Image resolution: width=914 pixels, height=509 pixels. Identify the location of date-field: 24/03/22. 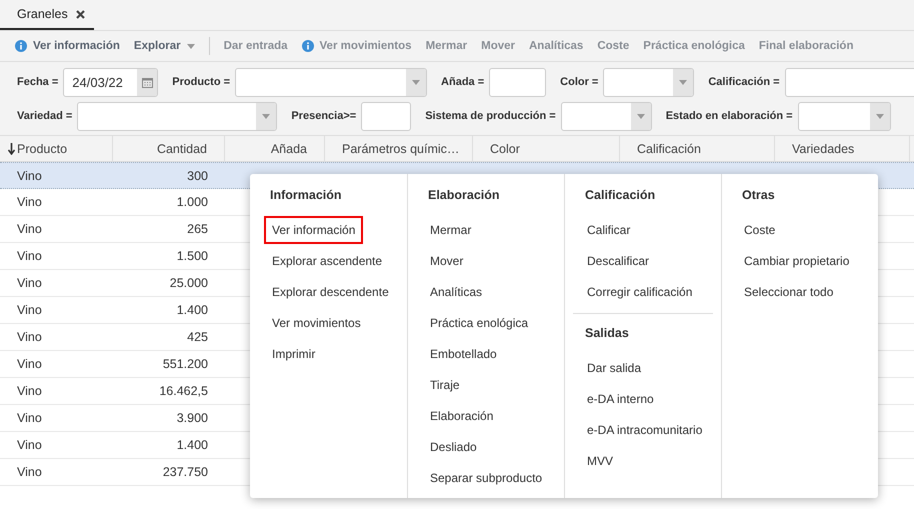
(110, 82).